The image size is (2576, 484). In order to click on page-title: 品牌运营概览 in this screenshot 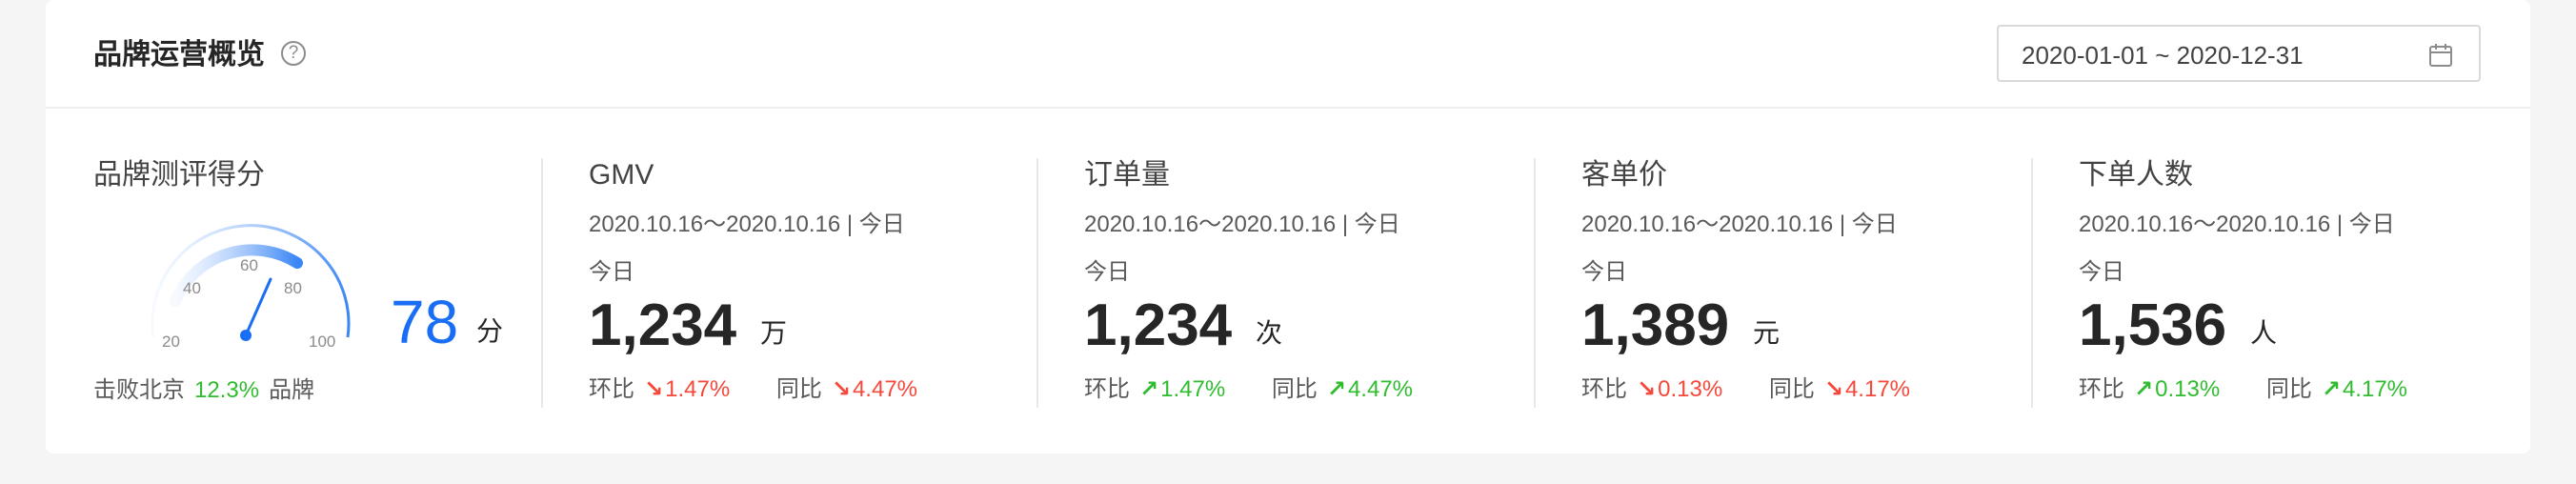, I will do `click(179, 55)`.